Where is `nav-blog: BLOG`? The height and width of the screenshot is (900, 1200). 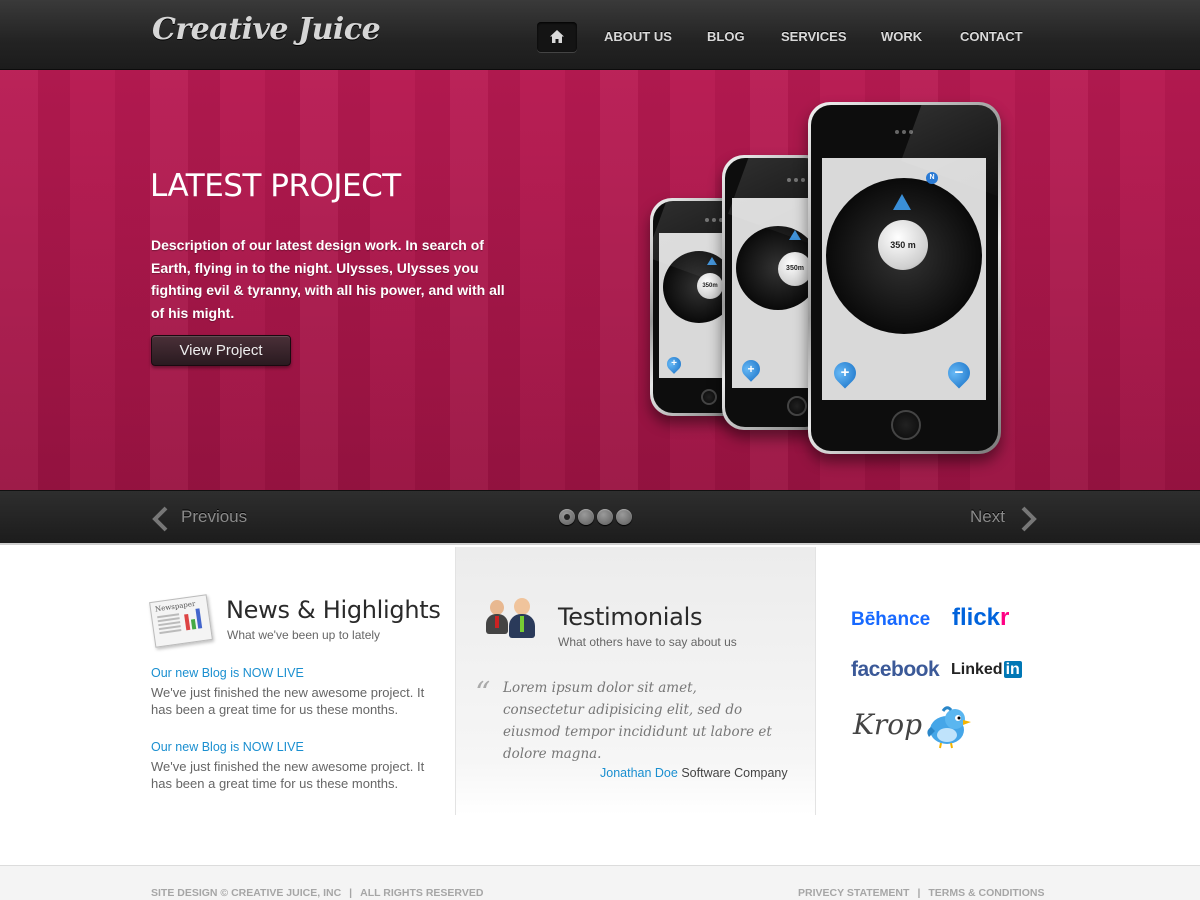 nav-blog: BLOG is located at coordinates (726, 36).